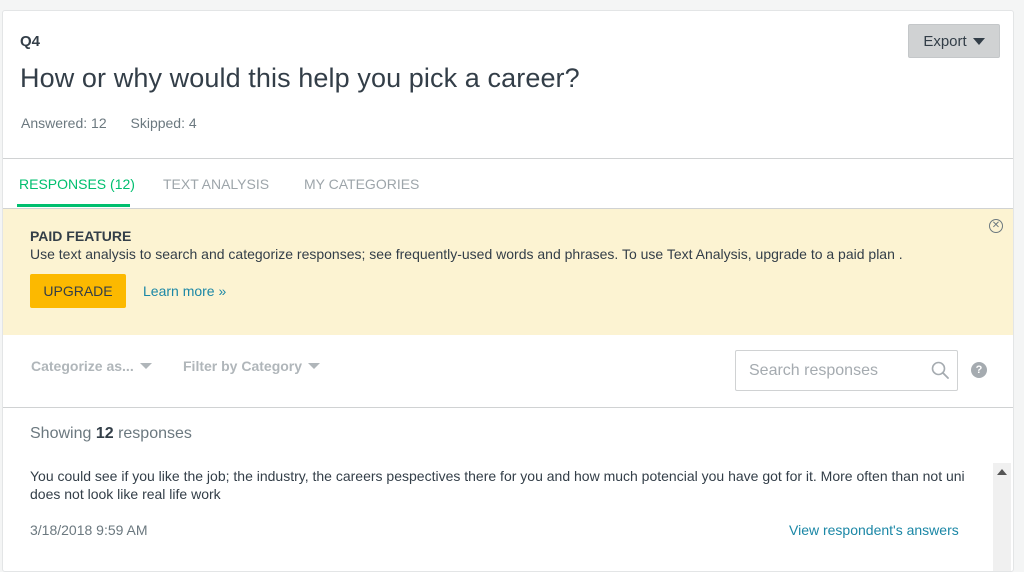  Describe the element at coordinates (61, 433) in the screenshot. I see `showing-prefix: Showing` at that location.